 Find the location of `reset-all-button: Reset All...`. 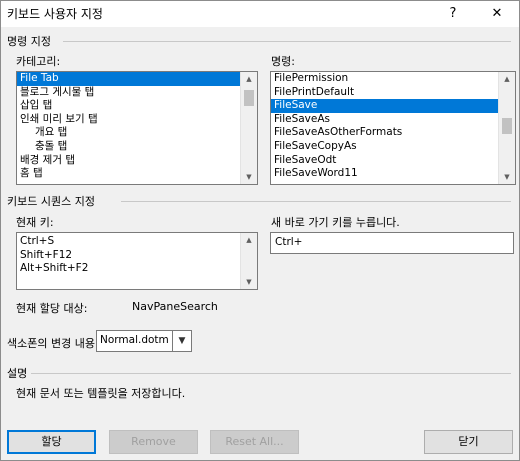

reset-all-button: Reset All... is located at coordinates (254, 442).